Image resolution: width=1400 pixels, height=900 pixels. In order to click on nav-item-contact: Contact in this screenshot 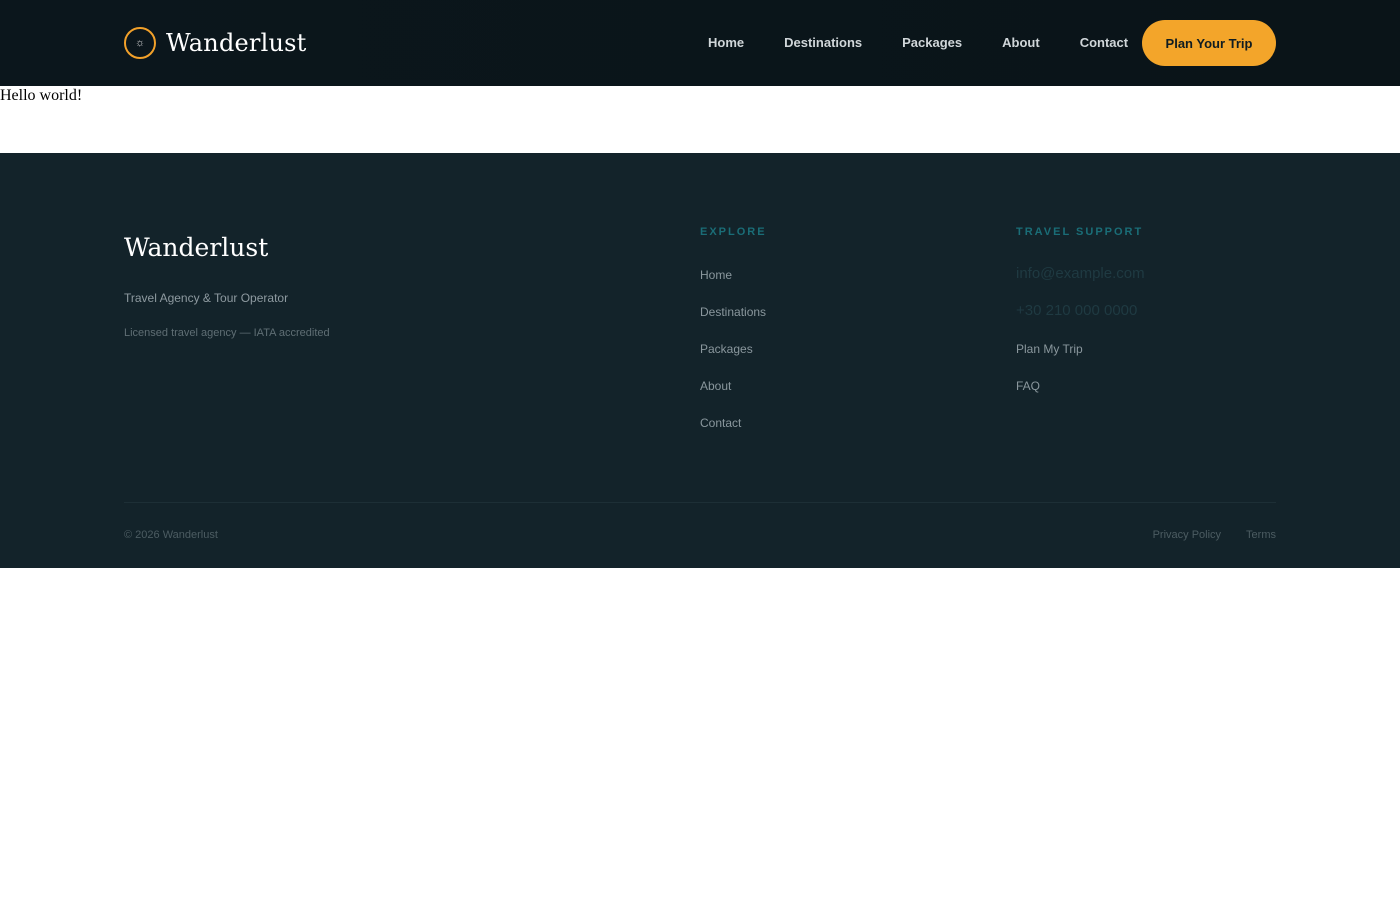, I will do `click(1104, 43)`.